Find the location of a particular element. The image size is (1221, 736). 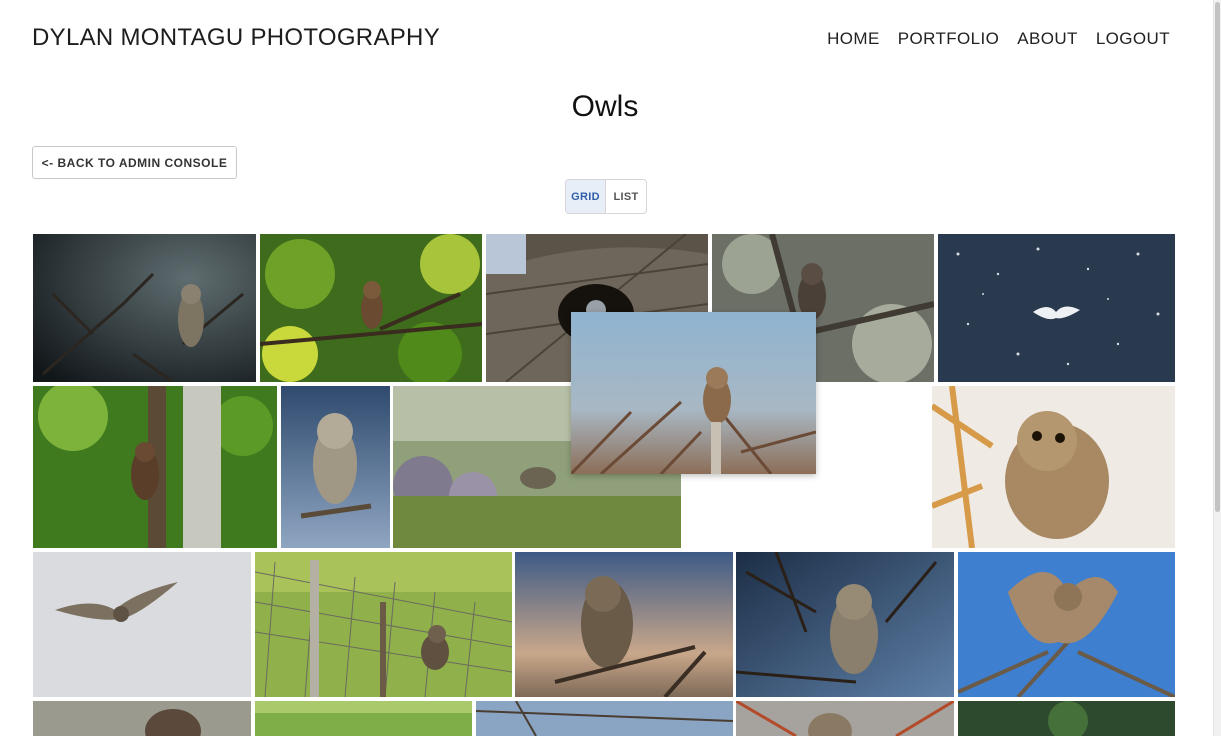

page-scrollbar is located at coordinates (1217, 368).